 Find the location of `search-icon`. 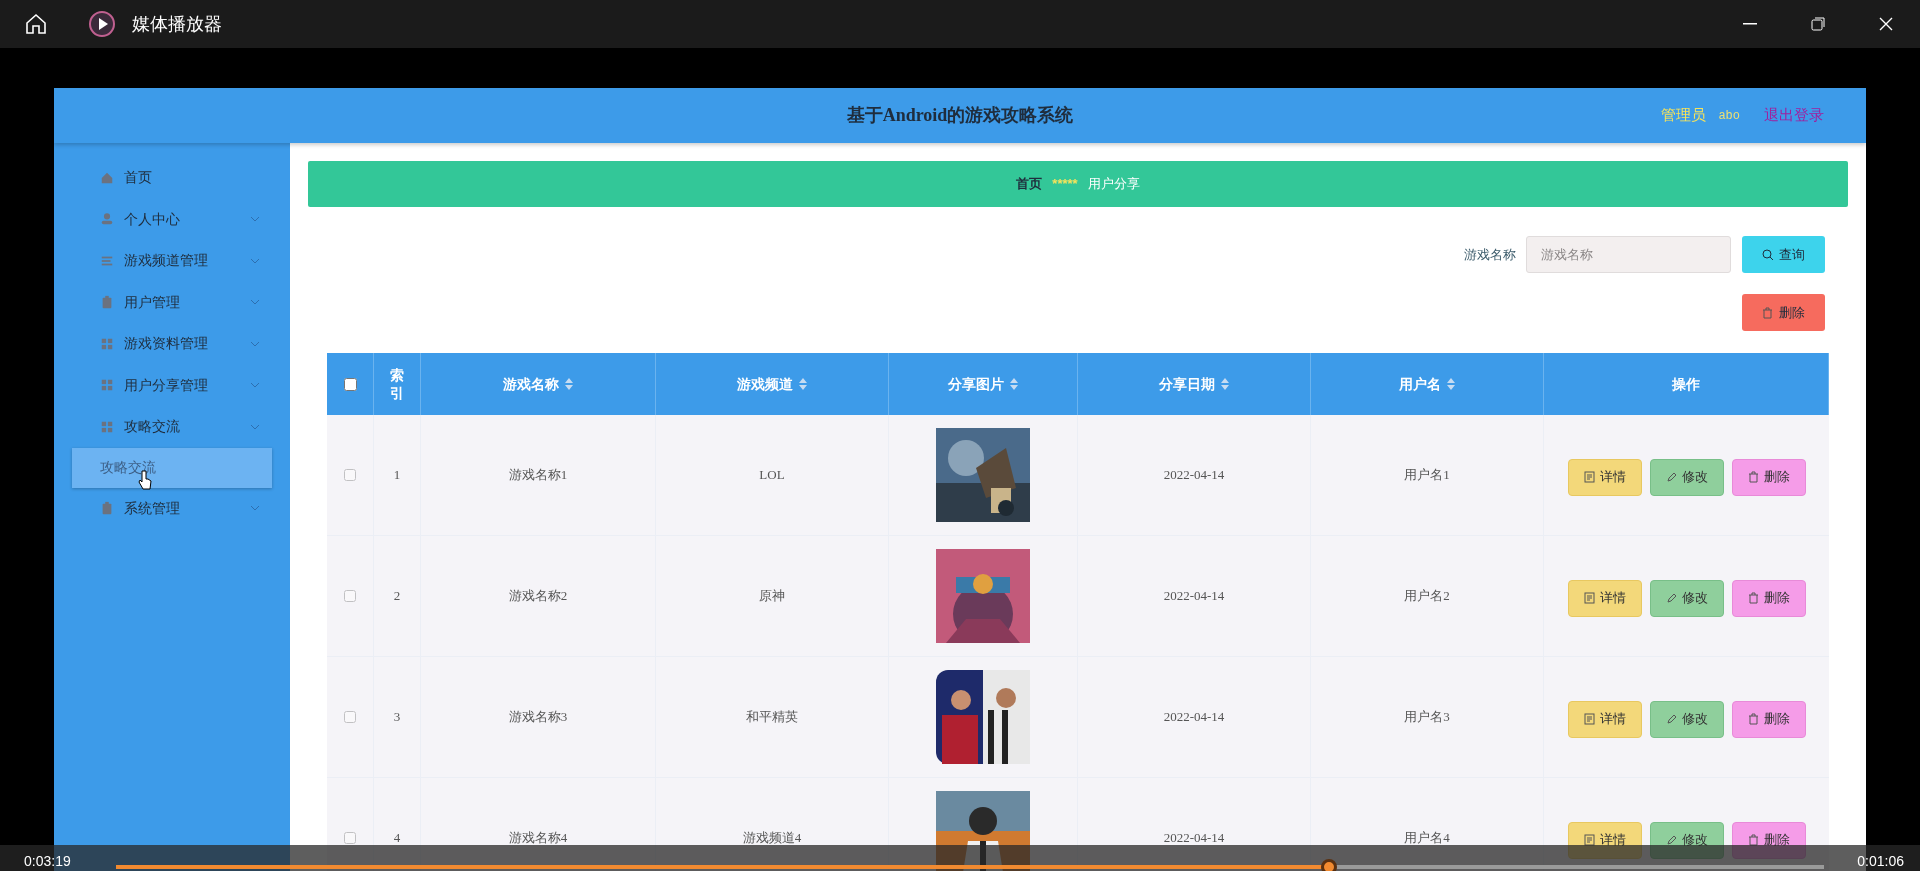

search-icon is located at coordinates (1768, 254).